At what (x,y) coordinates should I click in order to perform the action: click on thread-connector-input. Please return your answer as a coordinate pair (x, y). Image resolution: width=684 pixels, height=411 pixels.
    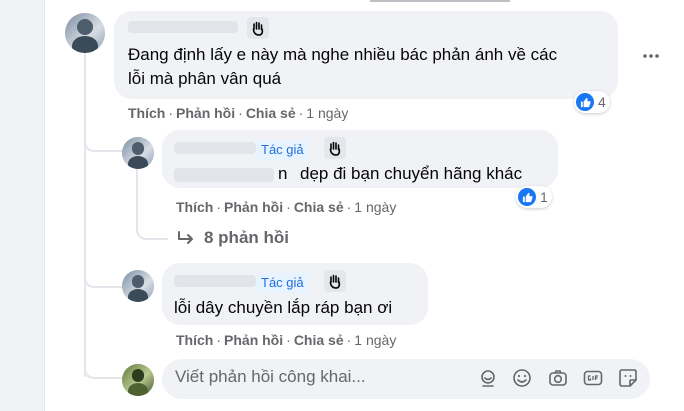
    Looking at the image, I should click on (104, 367).